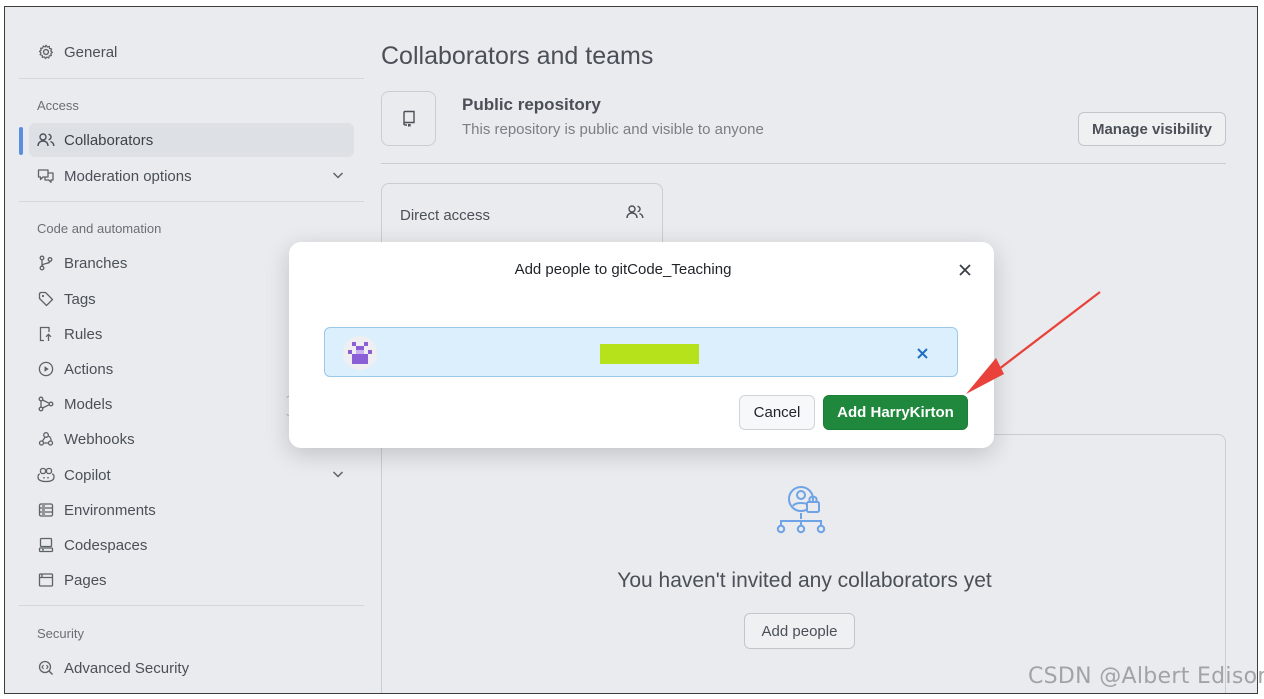  Describe the element at coordinates (46, 475) in the screenshot. I see `copilot-icon` at that location.